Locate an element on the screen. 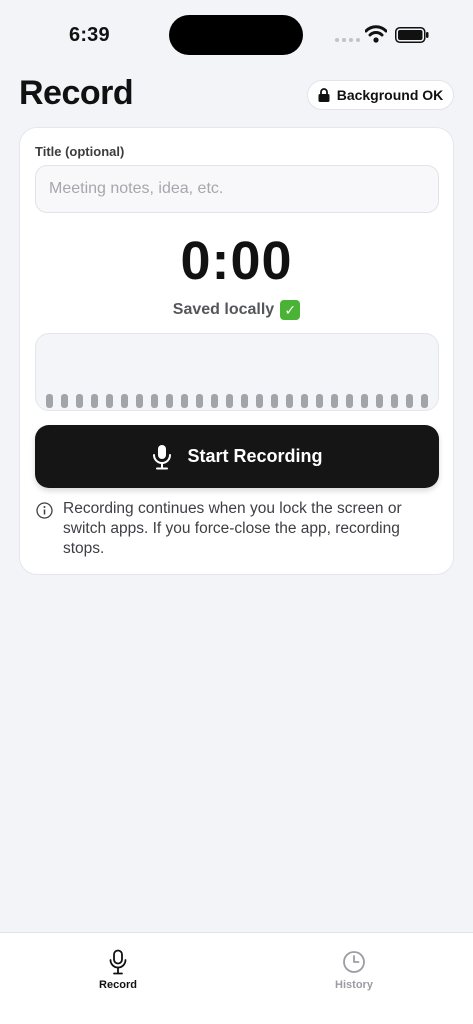  tab-record: Record is located at coordinates (118, 970).